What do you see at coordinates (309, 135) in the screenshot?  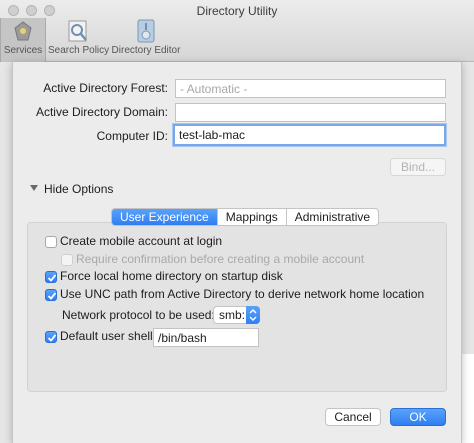 I see `computer-id-field` at bounding box center [309, 135].